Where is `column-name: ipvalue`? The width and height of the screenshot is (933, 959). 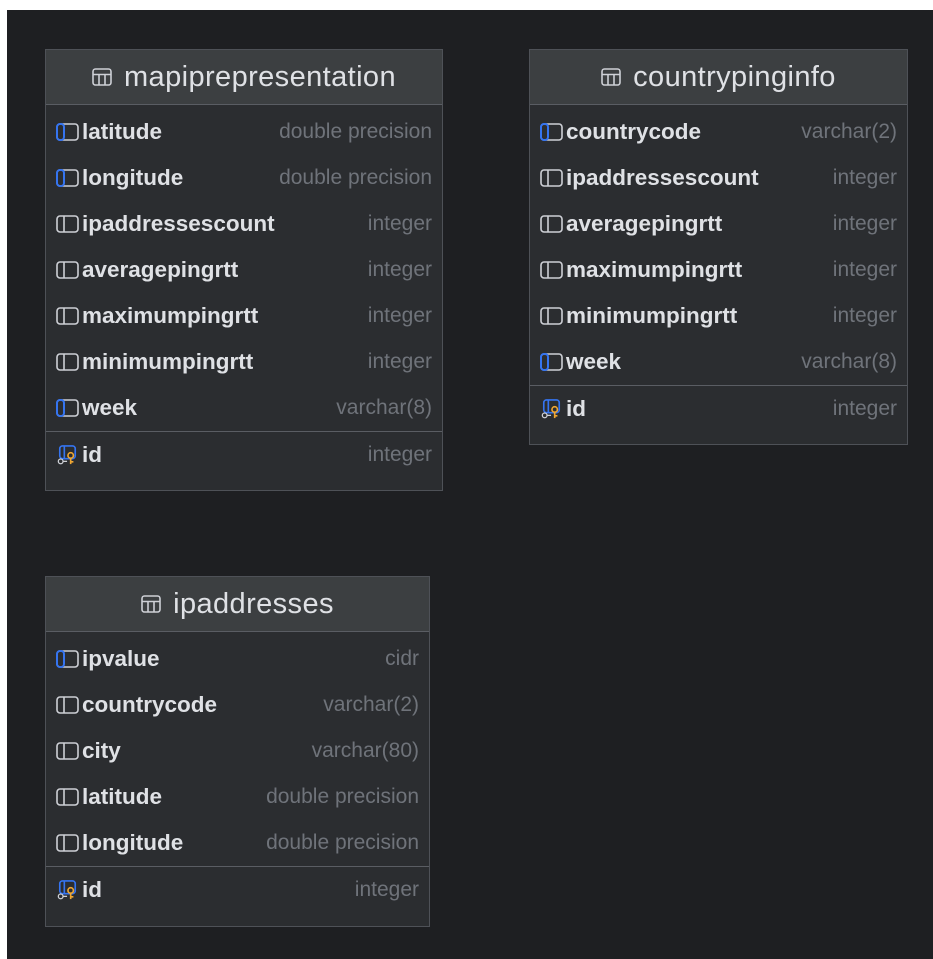
column-name: ipvalue is located at coordinates (121, 658).